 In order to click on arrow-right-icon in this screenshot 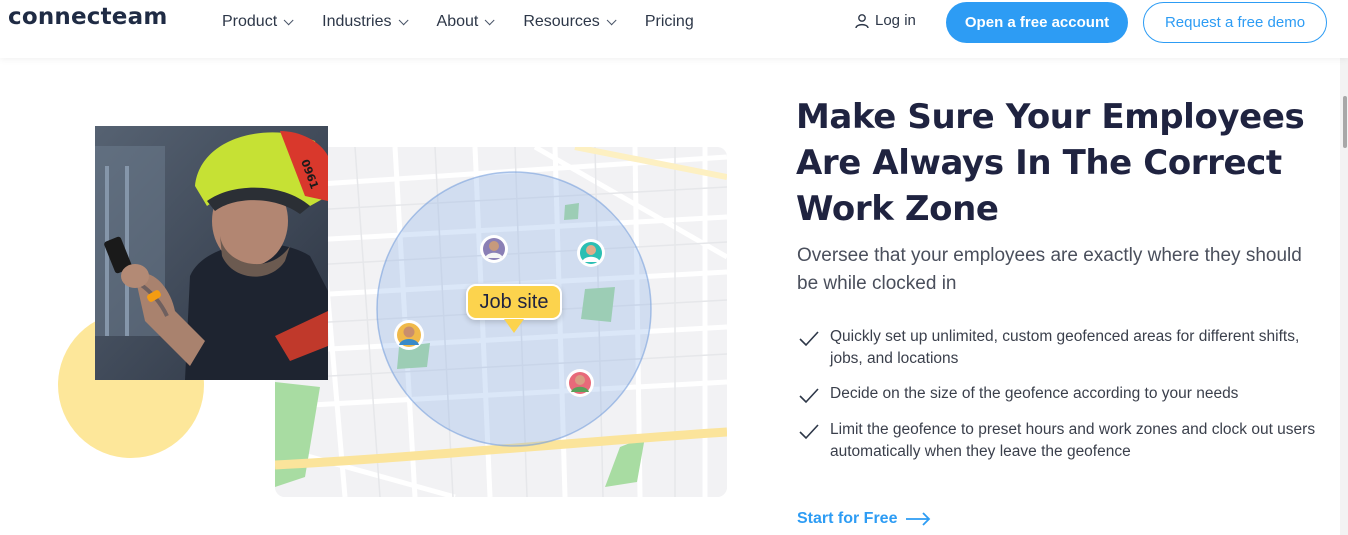, I will do `click(918, 519)`.